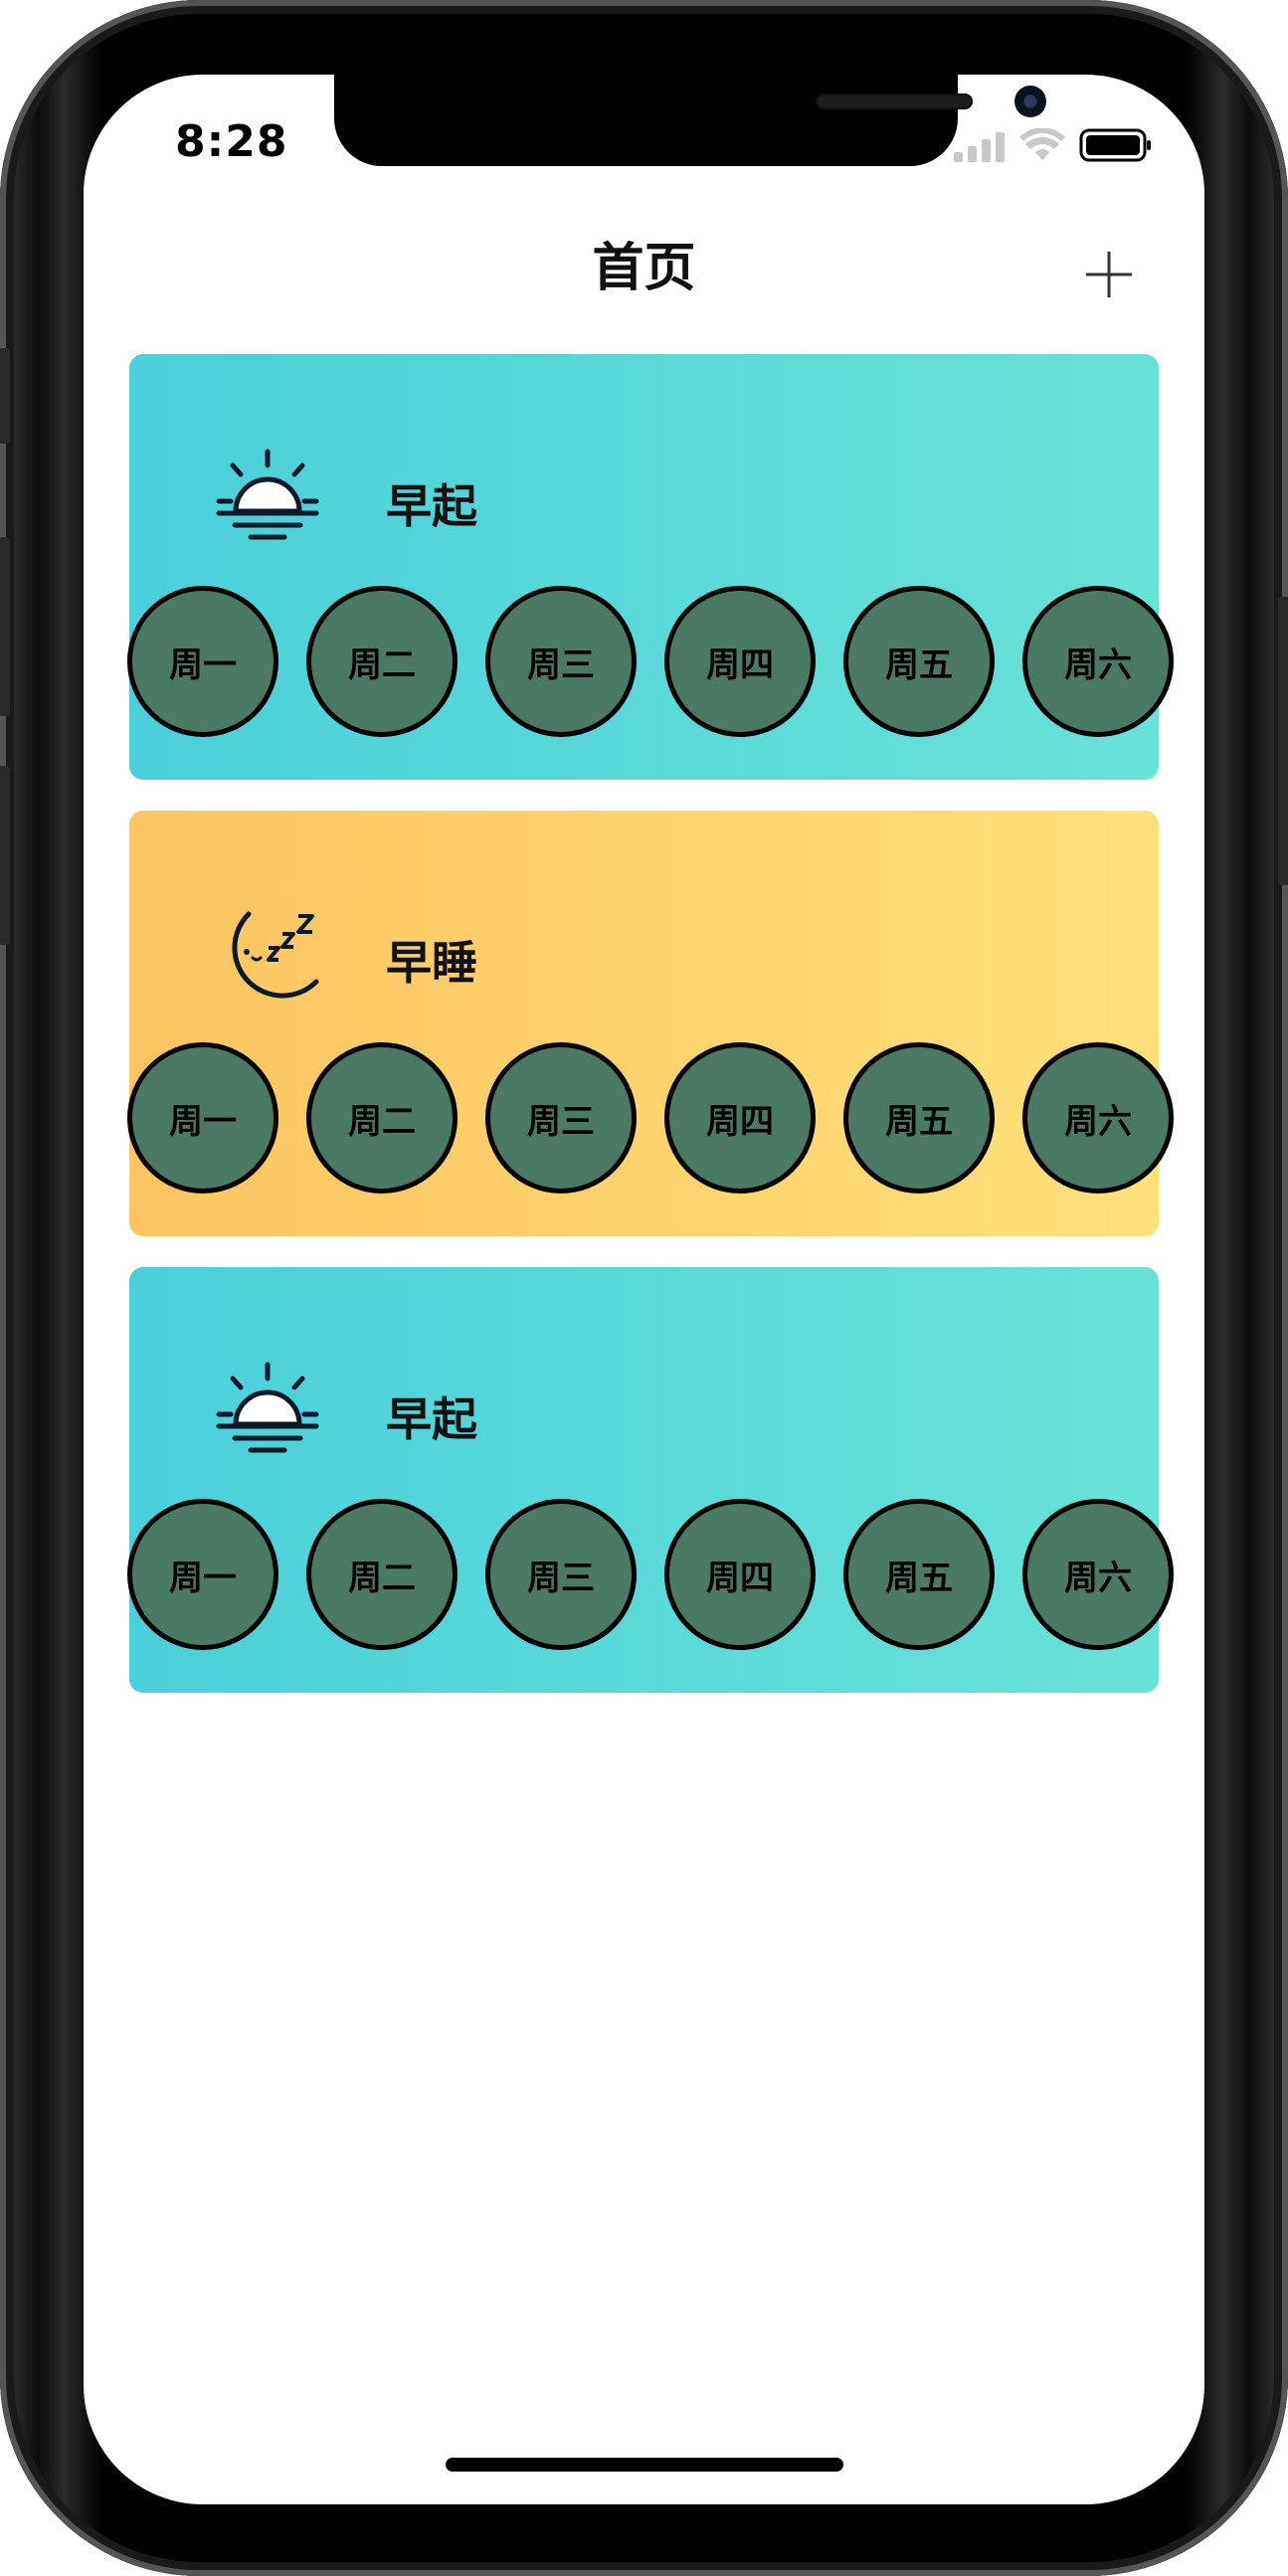  I want to click on front-camera, so click(1030, 101).